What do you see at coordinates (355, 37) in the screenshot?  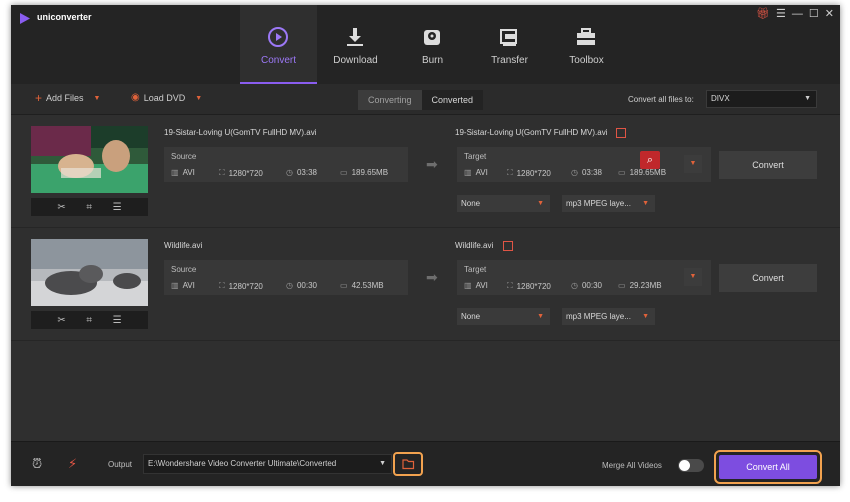 I see `download-icon` at bounding box center [355, 37].